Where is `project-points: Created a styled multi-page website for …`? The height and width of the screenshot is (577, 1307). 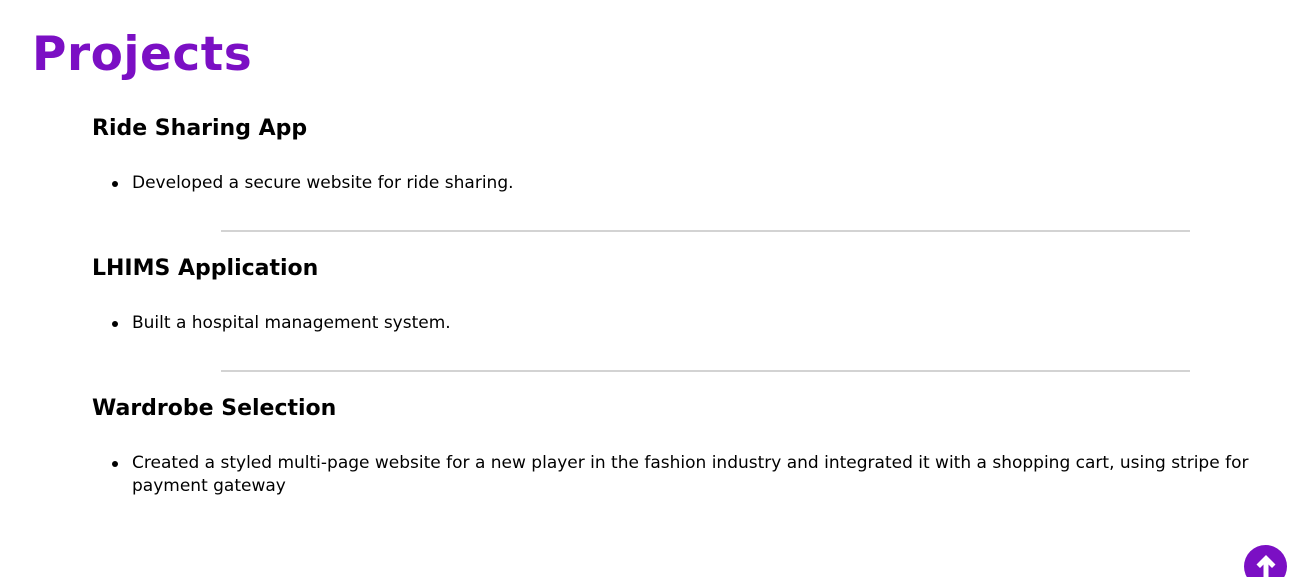
project-points: Created a styled multi-page website for … is located at coordinates (692, 475).